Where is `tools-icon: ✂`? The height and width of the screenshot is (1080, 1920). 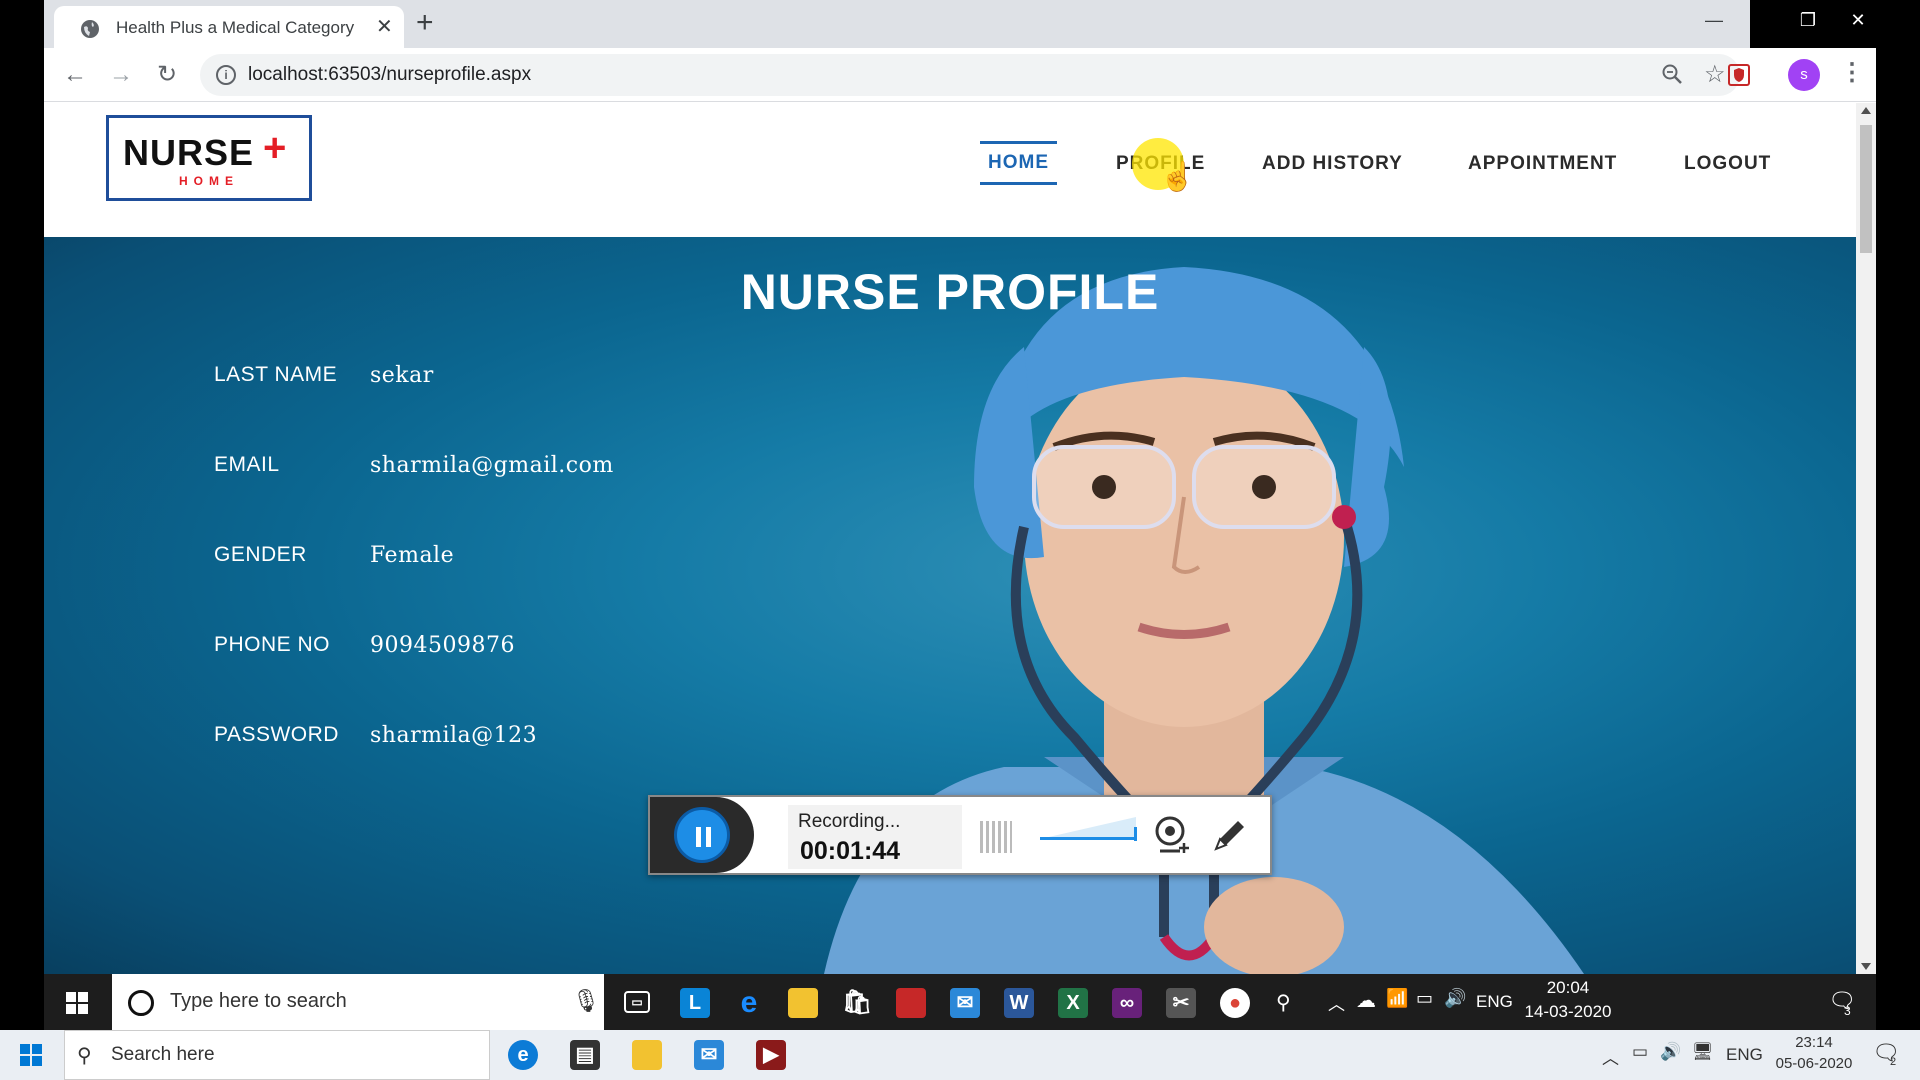 tools-icon: ✂ is located at coordinates (1181, 1003).